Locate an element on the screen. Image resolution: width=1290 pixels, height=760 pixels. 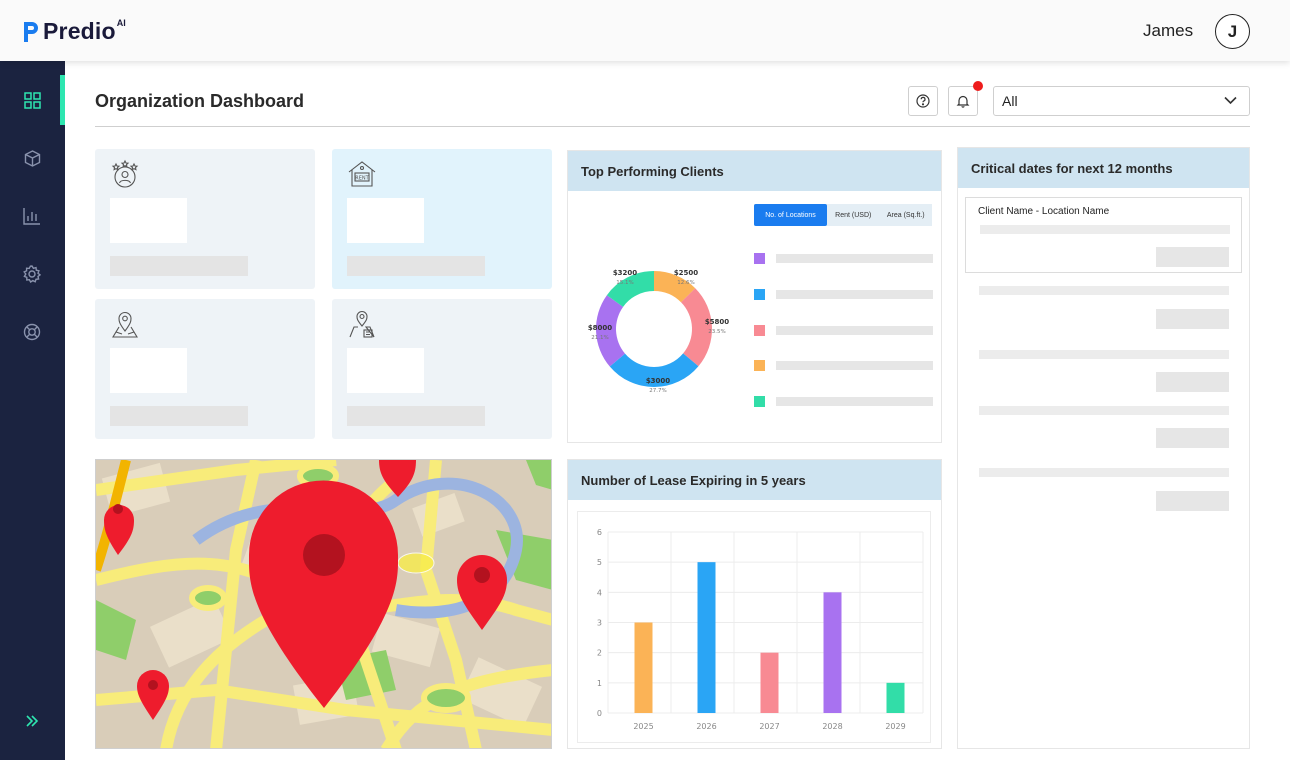
page-title: Organization Dashboard is located at coordinates (200, 101).